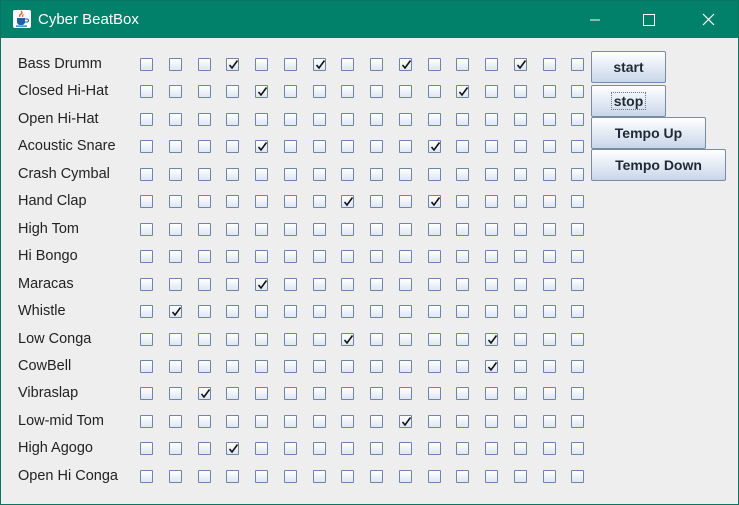 The image size is (739, 505). What do you see at coordinates (648, 133) in the screenshot?
I see `tempo-up-button: Tempo Up` at bounding box center [648, 133].